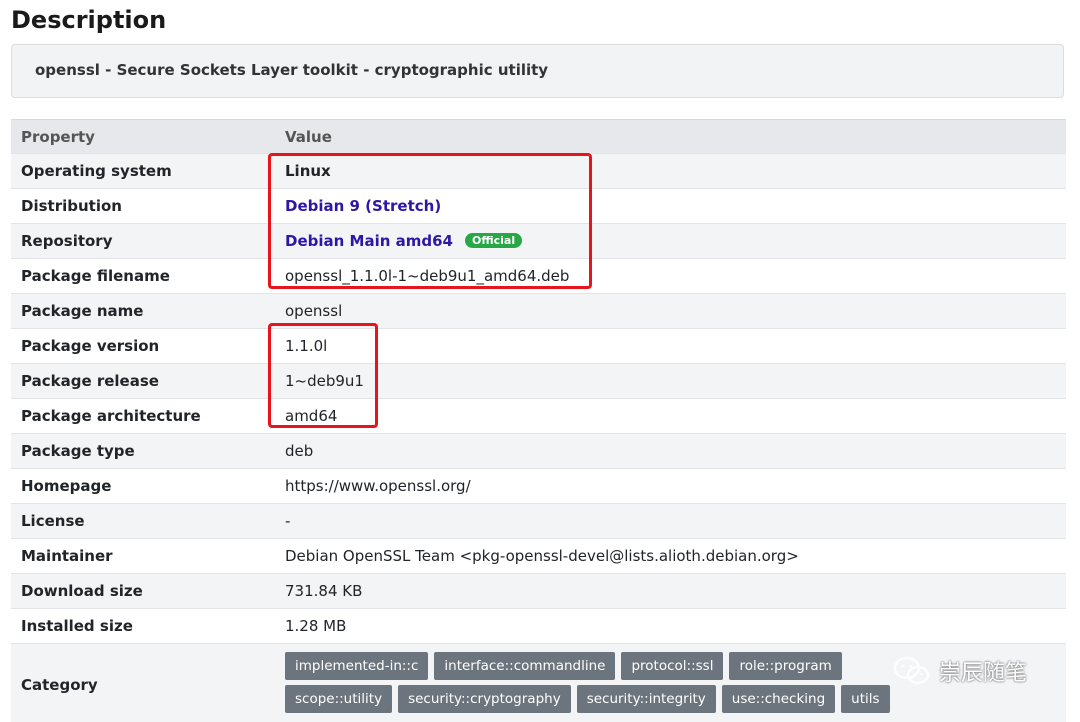  I want to click on homepage-value: https://www.openssl.org/, so click(670, 486).